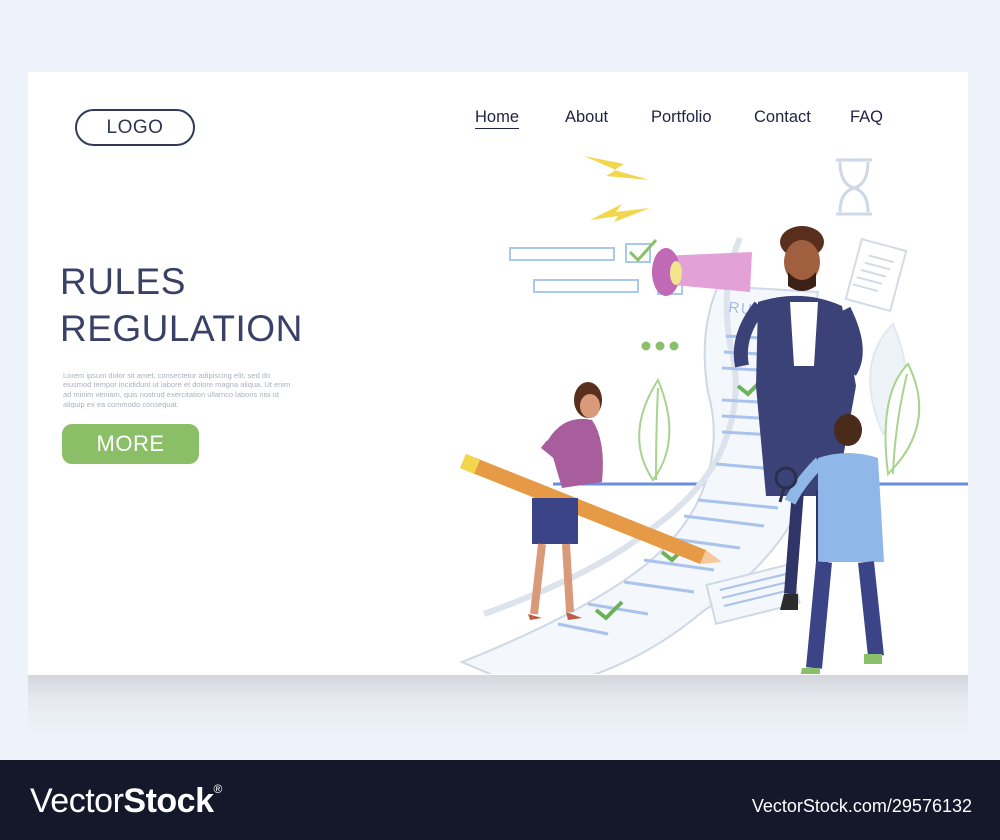 The width and height of the screenshot is (1000, 840). Describe the element at coordinates (895, 399) in the screenshot. I see `plant-right-icon` at that location.